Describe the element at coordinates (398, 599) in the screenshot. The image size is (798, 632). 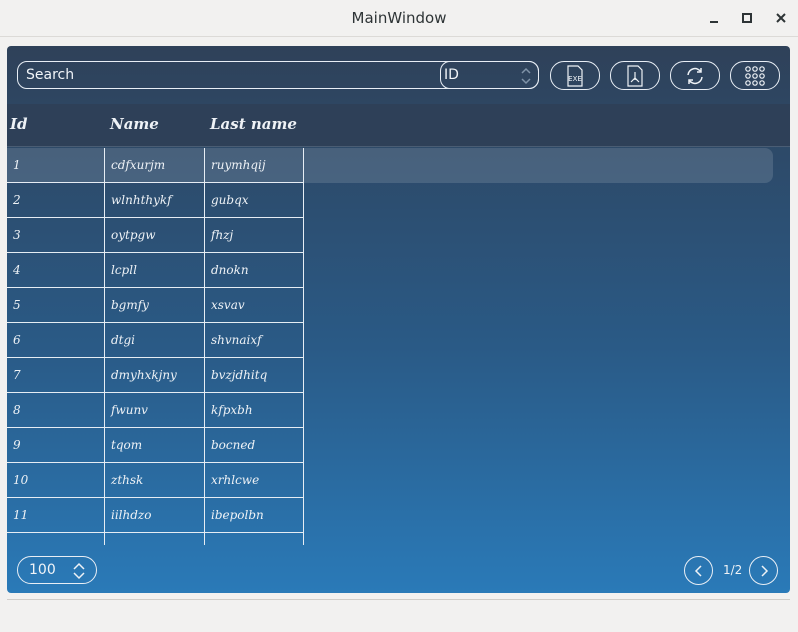
I see `status-bar` at that location.